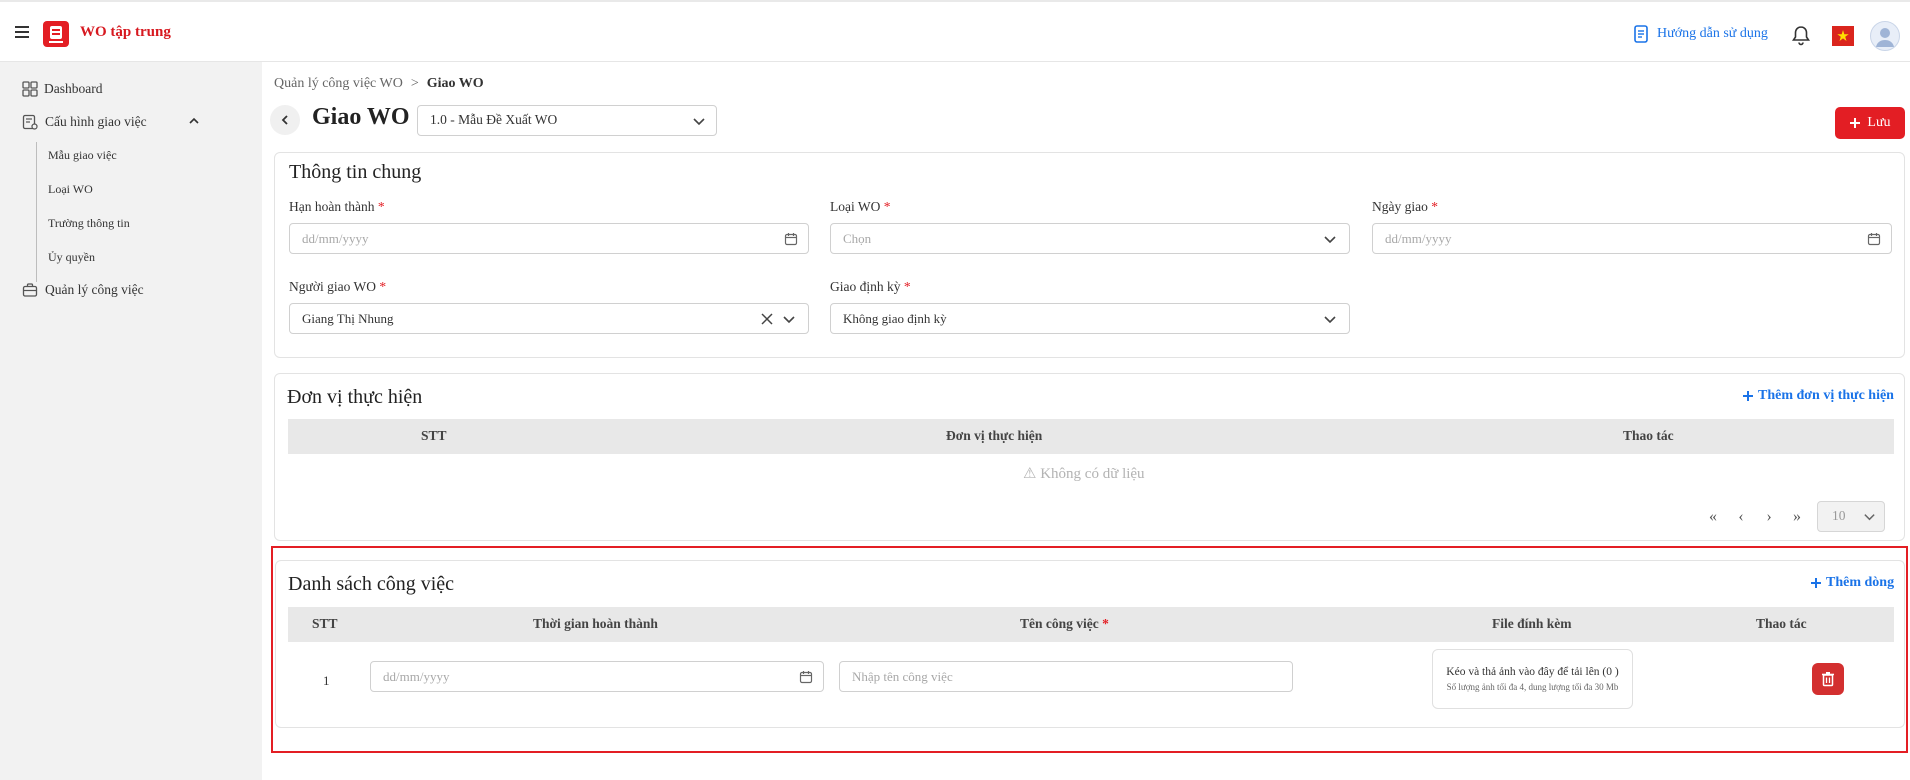  I want to click on form-config-icon, so click(30, 122).